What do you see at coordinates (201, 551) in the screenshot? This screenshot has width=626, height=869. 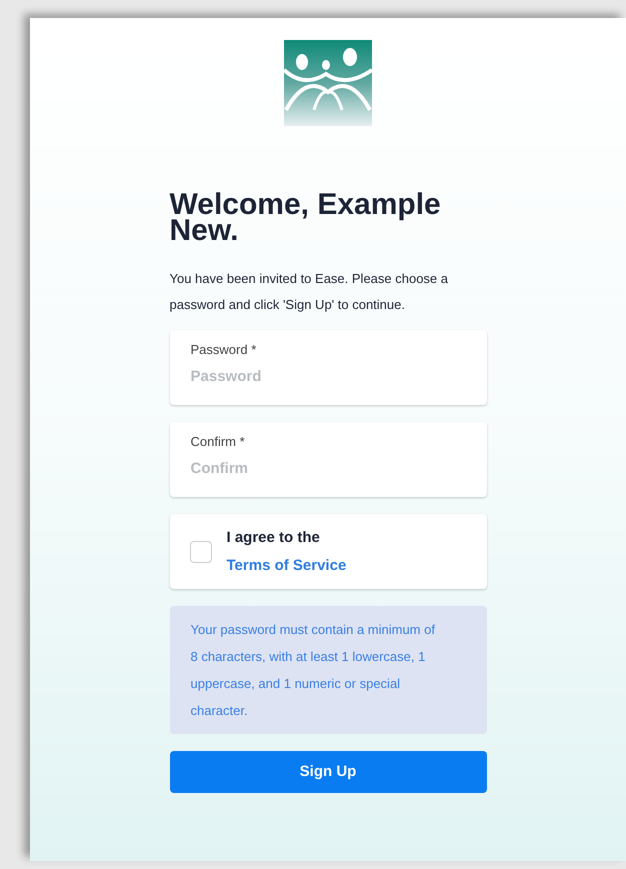 I see `agree-checkbox` at bounding box center [201, 551].